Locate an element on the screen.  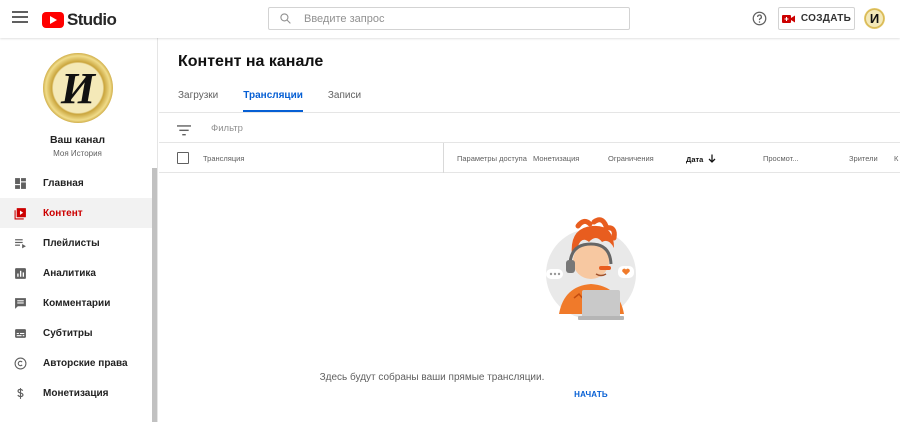
filter-input: Фильтр is located at coordinates (227, 128).